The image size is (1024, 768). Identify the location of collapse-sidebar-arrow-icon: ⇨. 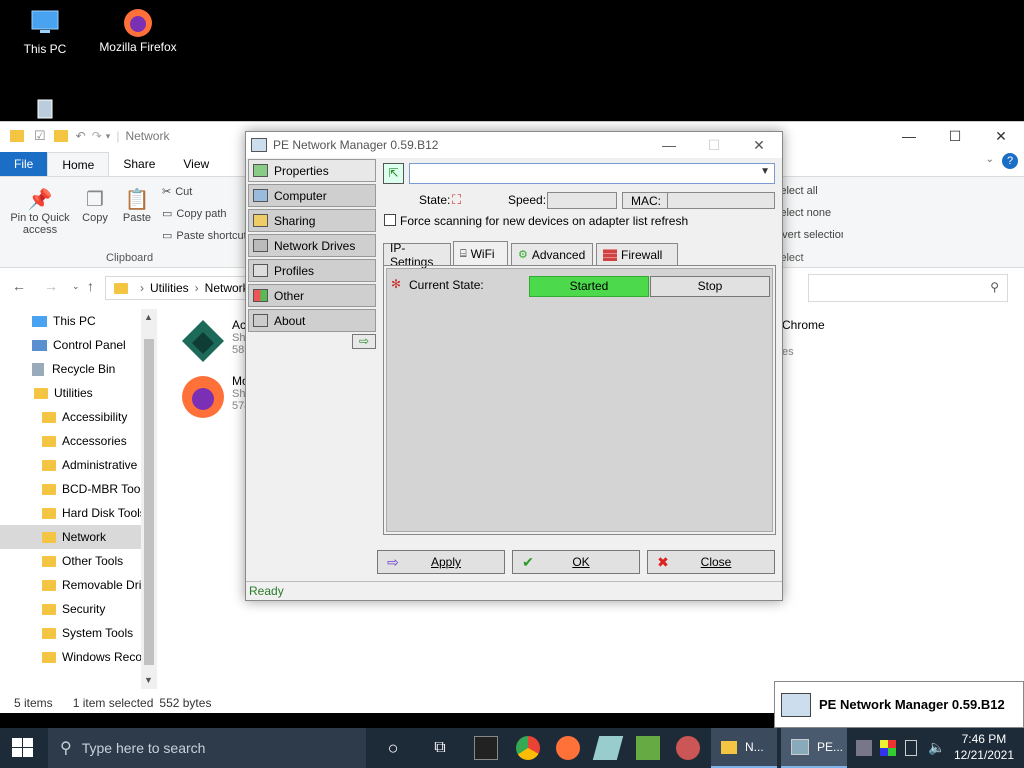
(364, 341).